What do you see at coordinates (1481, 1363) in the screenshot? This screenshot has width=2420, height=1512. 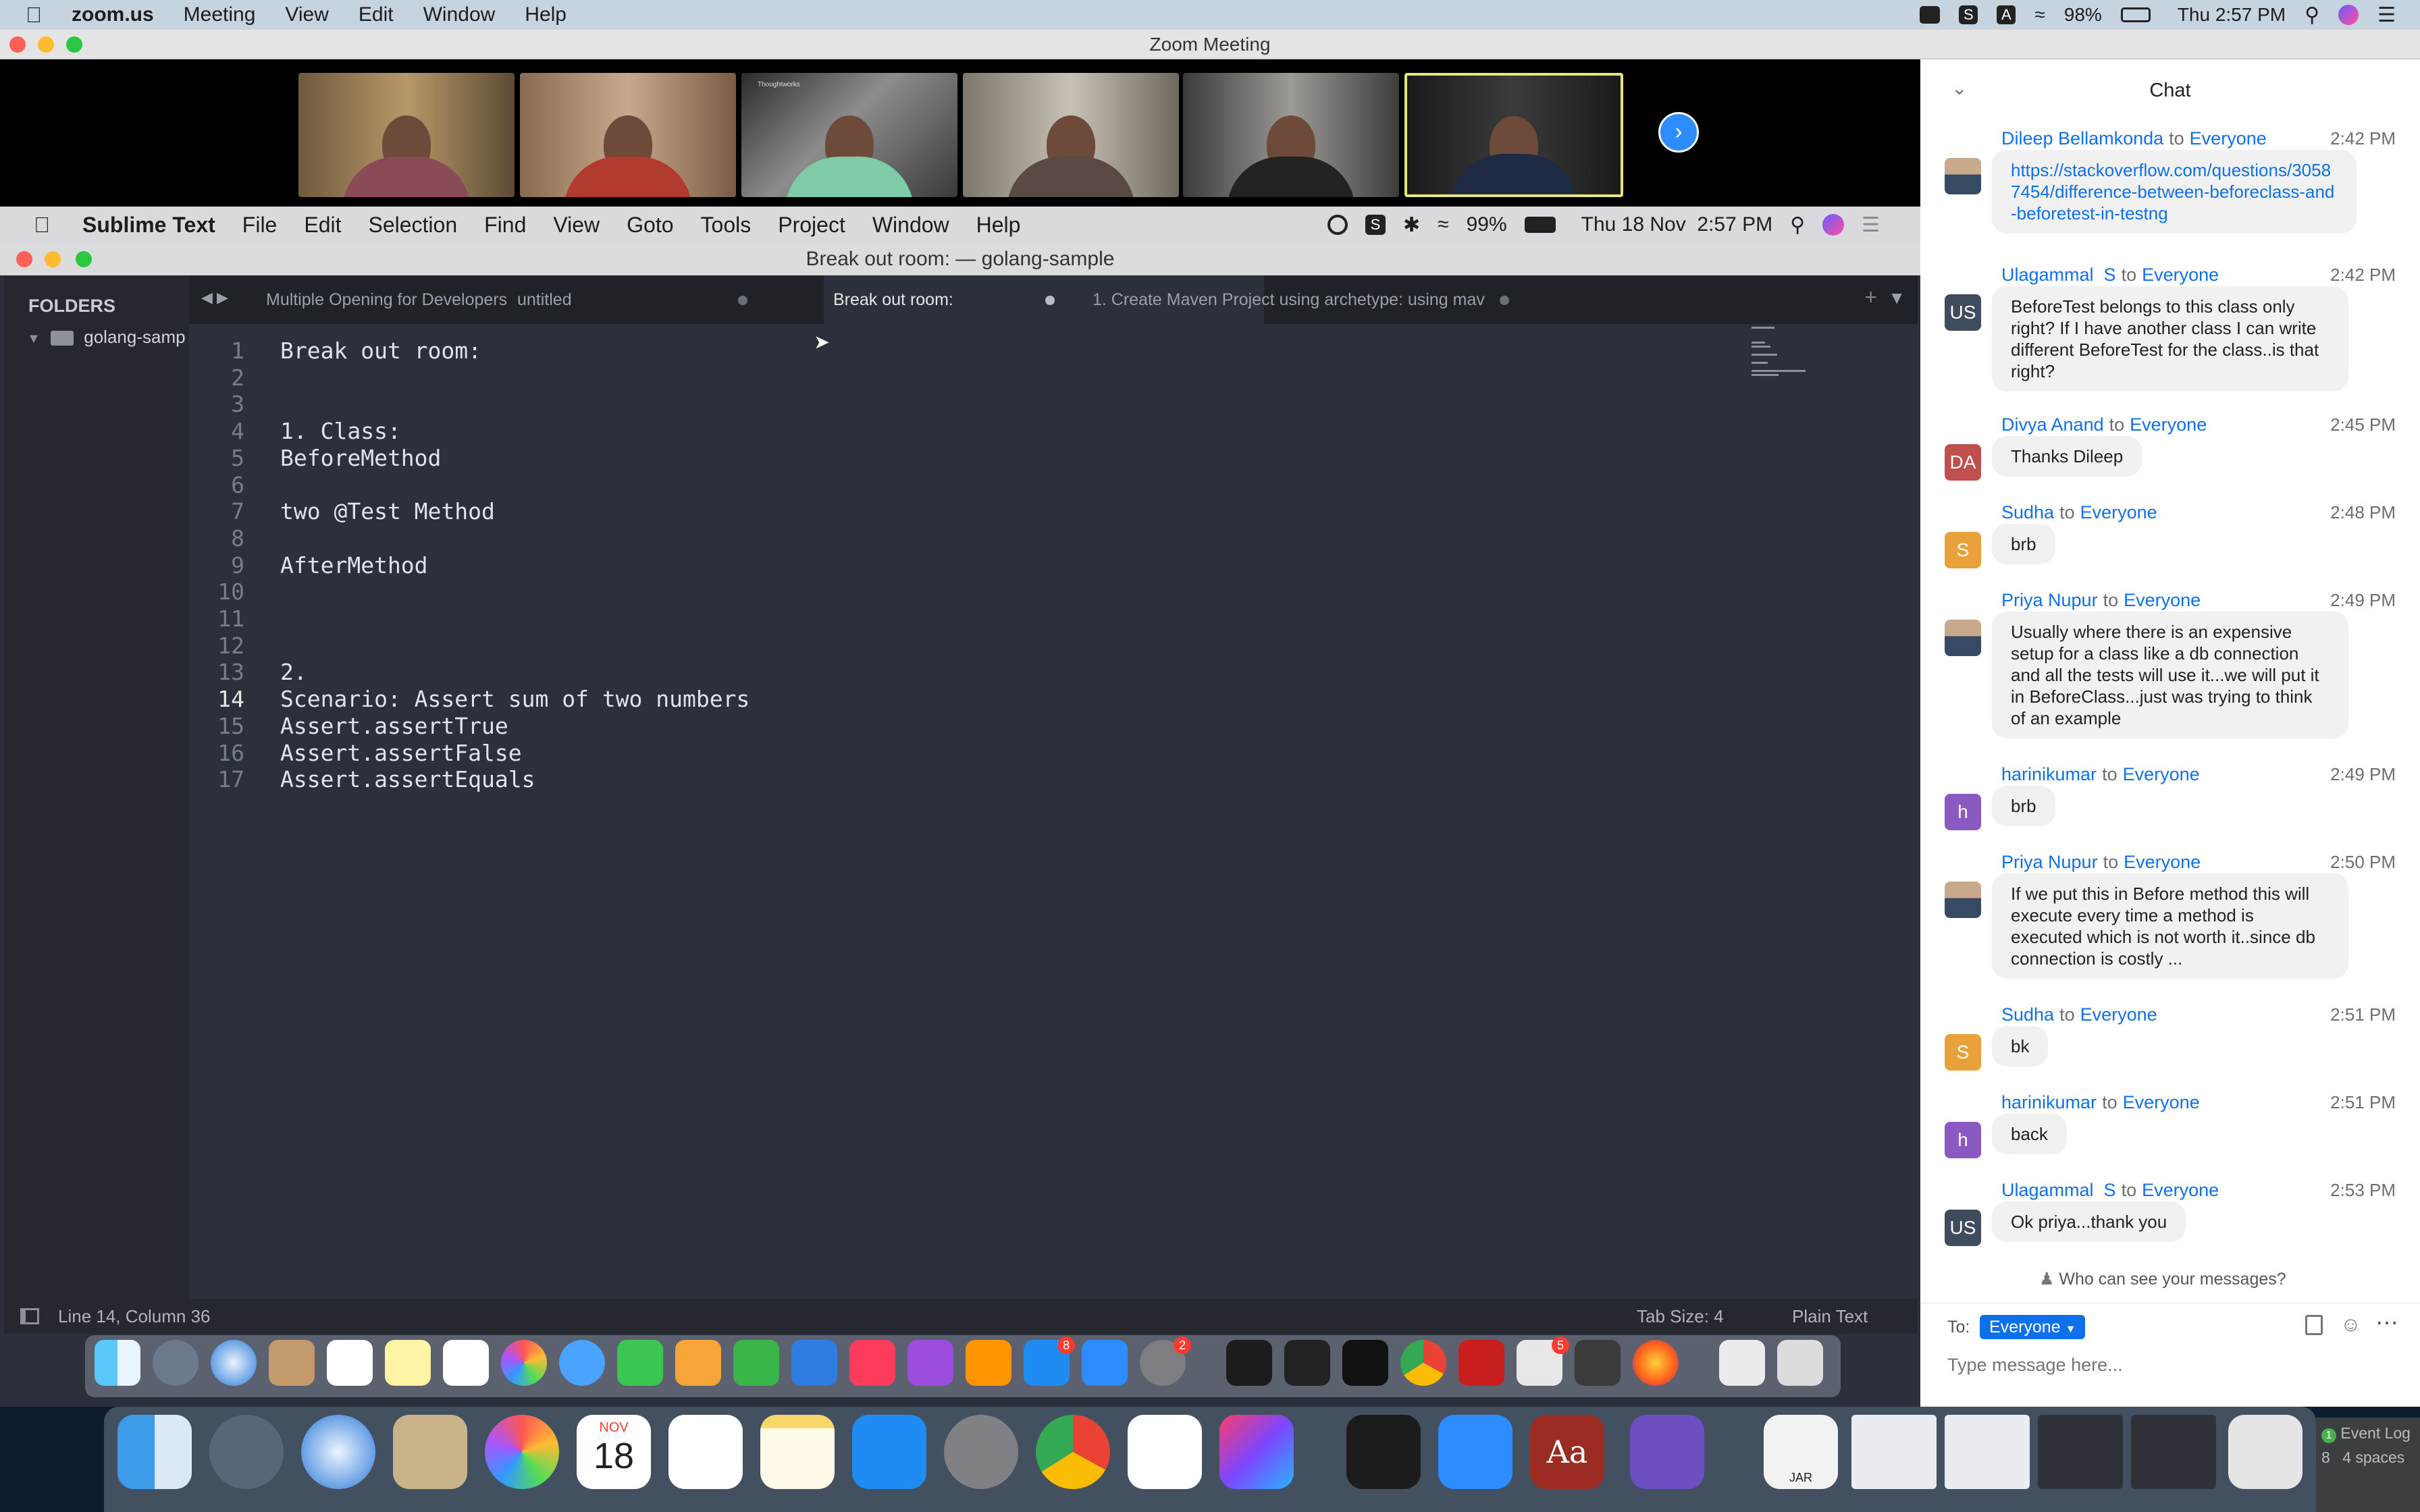 I see `shared-dock-acrobat-icon` at bounding box center [1481, 1363].